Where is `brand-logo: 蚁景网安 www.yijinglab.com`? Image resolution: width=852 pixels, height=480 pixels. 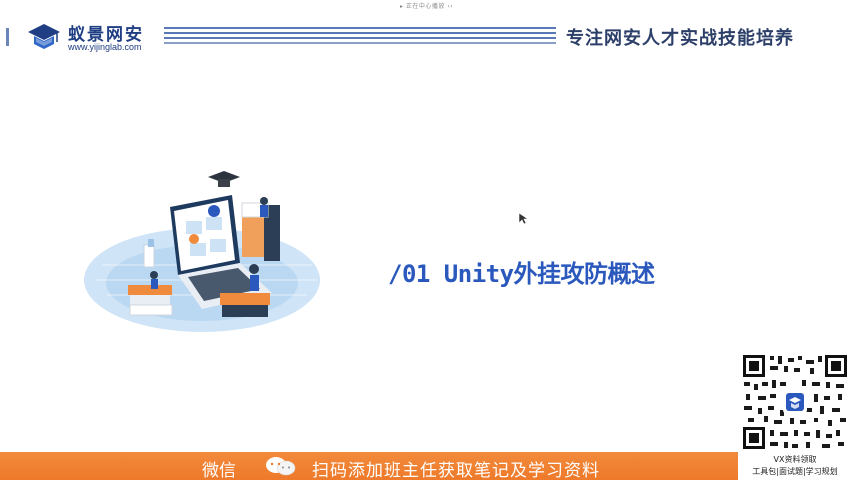 brand-logo: 蚁景网安 www.yijinglab.com is located at coordinates (94, 38).